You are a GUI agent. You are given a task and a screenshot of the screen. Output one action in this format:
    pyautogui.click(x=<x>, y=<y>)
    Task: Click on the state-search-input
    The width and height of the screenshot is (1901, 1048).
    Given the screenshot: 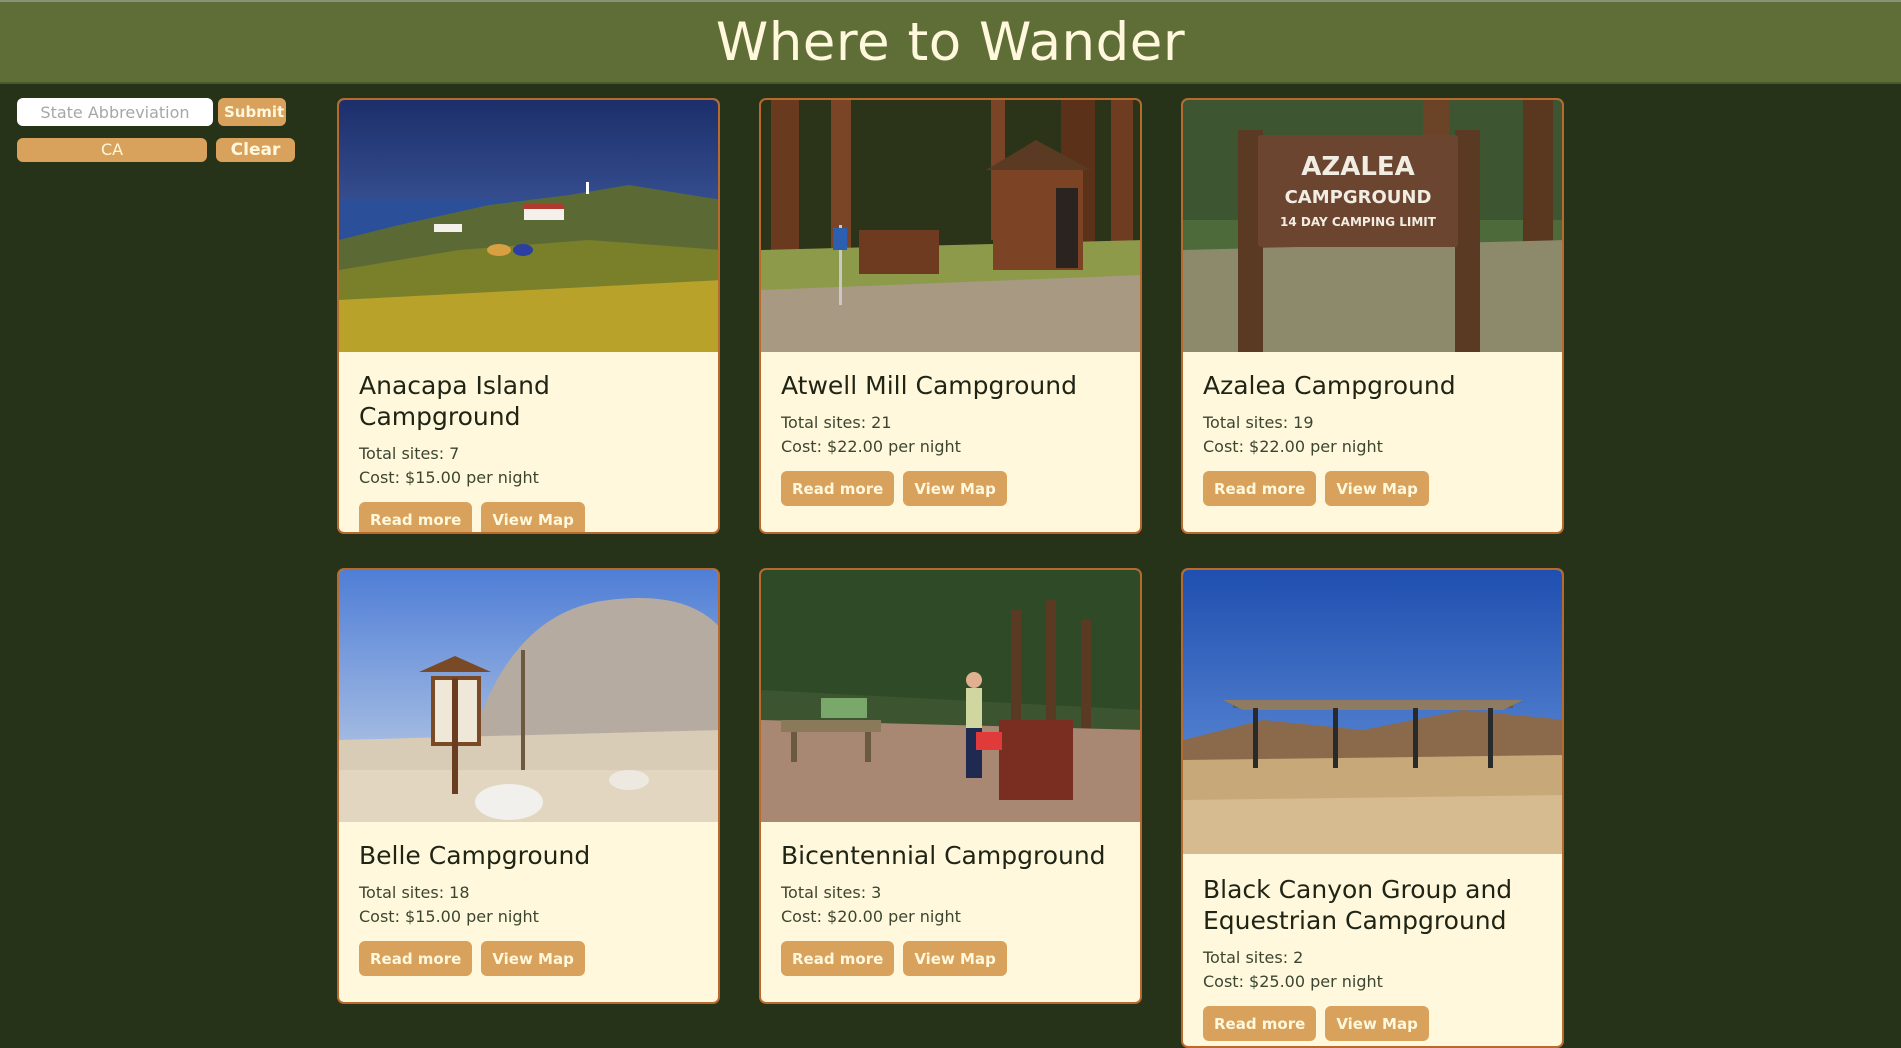 What is the action you would take?
    pyautogui.click(x=115, y=112)
    